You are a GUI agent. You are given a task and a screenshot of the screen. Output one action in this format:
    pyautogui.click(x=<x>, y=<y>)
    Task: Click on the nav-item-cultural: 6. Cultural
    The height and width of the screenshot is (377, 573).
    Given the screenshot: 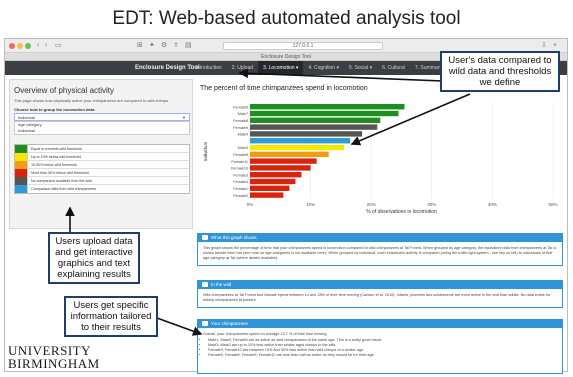 What is the action you would take?
    pyautogui.click(x=393, y=68)
    